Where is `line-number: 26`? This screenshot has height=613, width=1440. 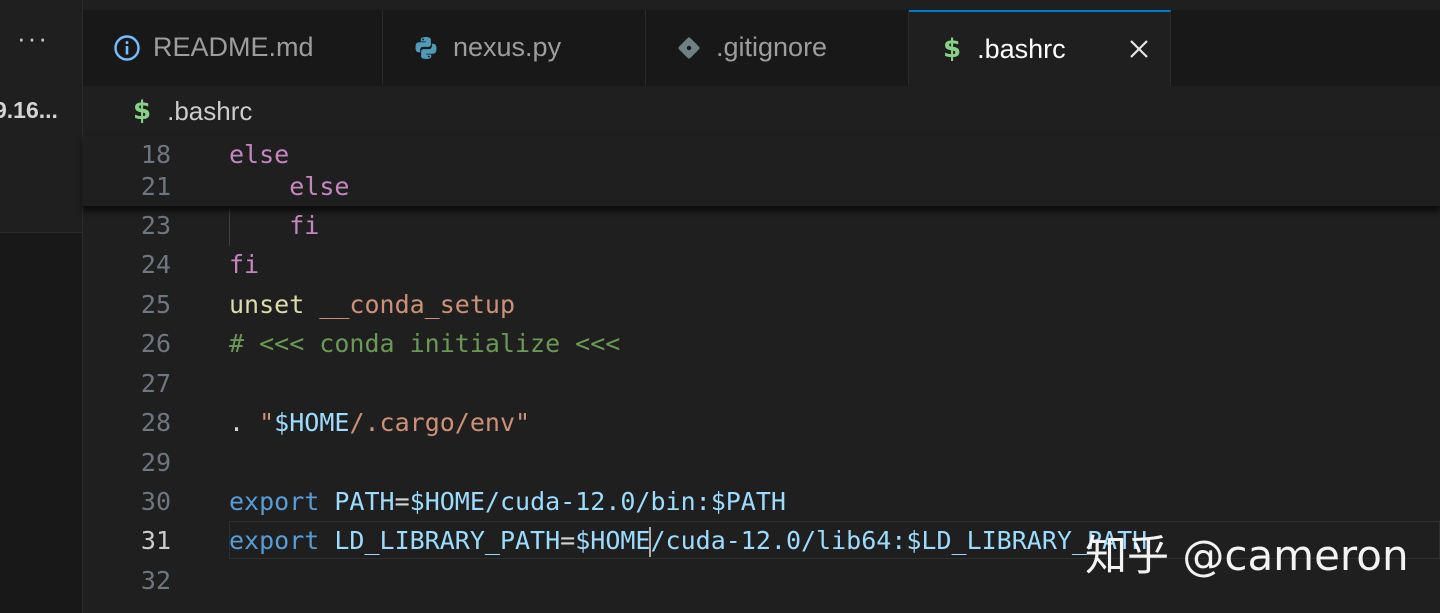 line-number: 26 is located at coordinates (155, 343).